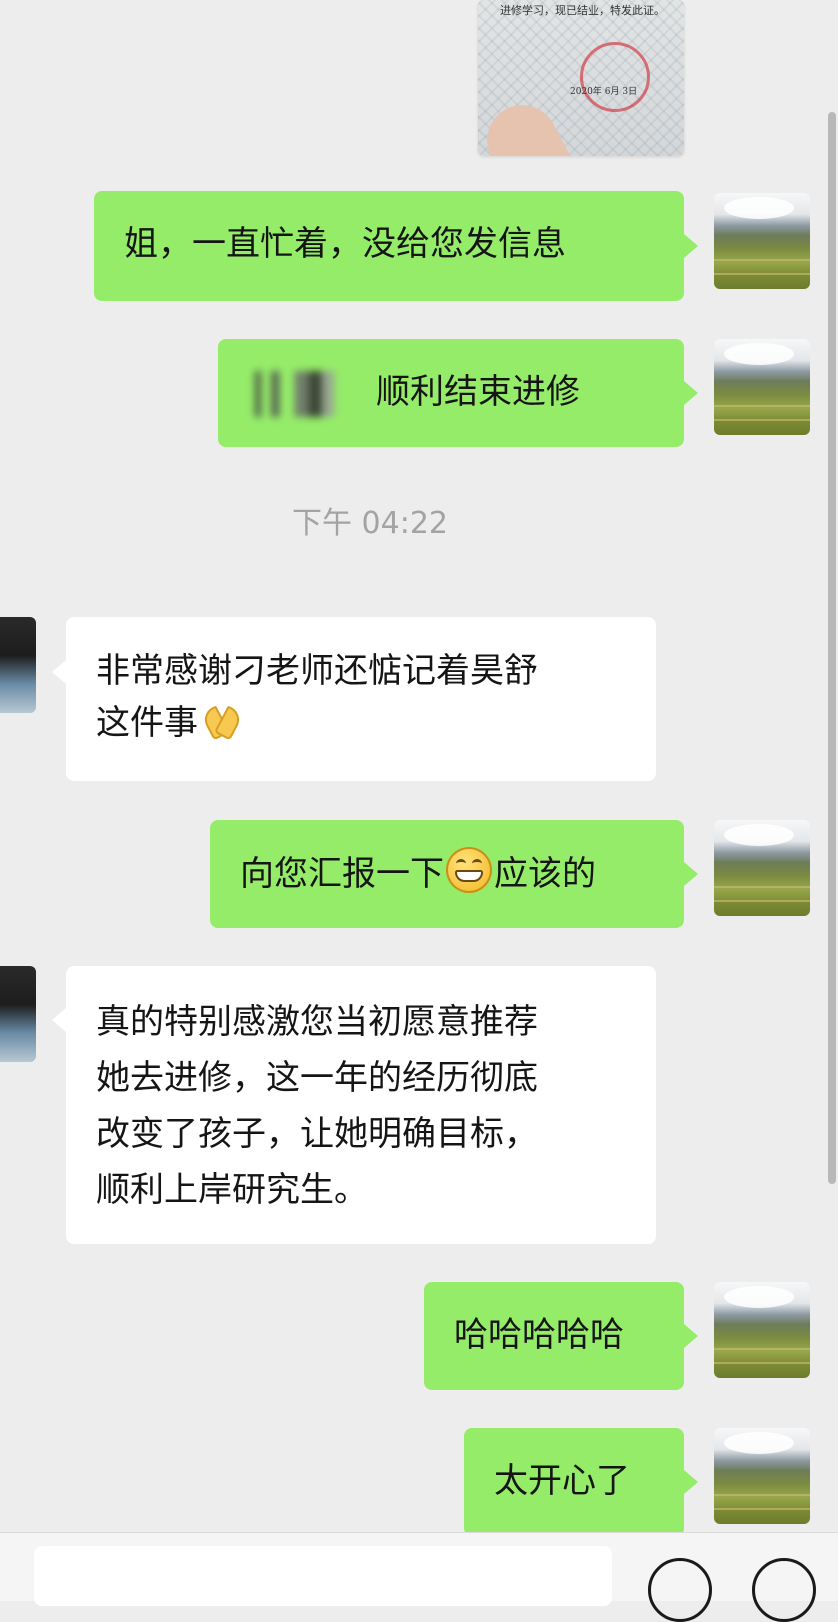 The height and width of the screenshot is (1622, 838). Describe the element at coordinates (317, 1134) in the screenshot. I see `message-text-line: 改变了孩子，让她明确目标，` at that location.